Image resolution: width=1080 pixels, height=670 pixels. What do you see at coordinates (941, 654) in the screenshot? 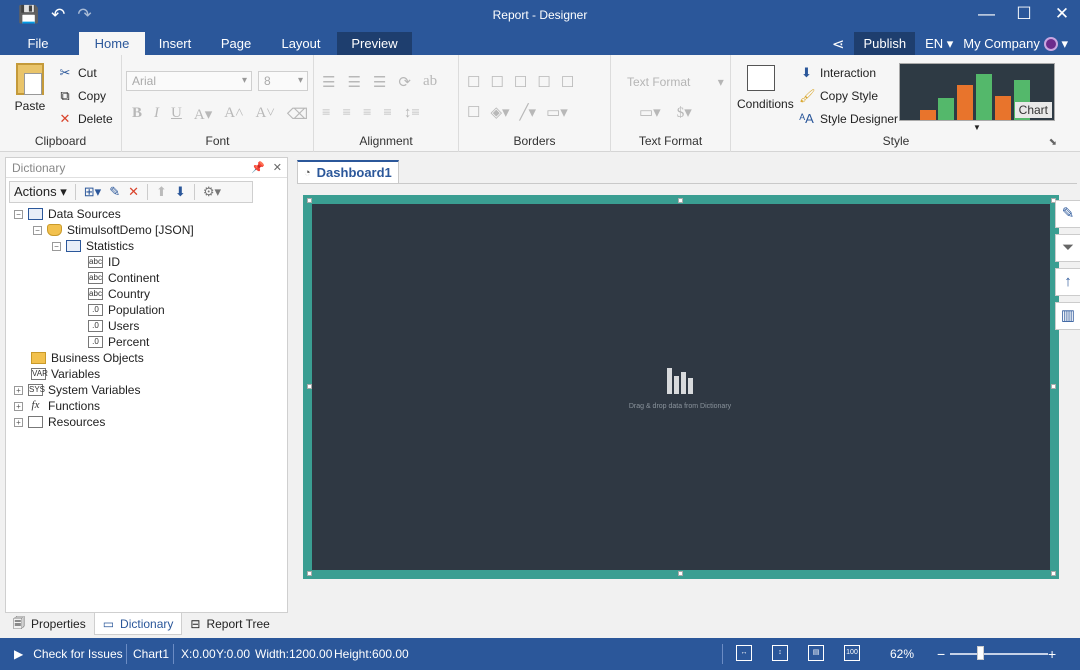
I see `zoom-out-button: −` at bounding box center [941, 654].